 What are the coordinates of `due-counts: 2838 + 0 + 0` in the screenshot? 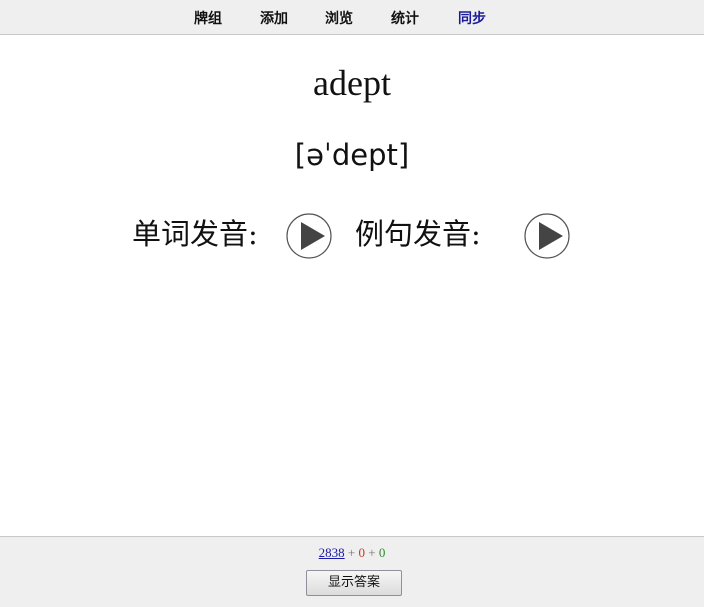 It's located at (352, 553).